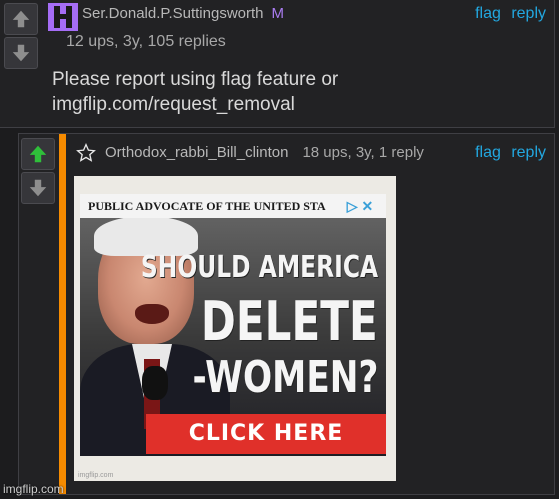 The height and width of the screenshot is (499, 559). Describe the element at coordinates (173, 13) in the screenshot. I see `username: Ser.Donald.P.Suttingsworth` at that location.